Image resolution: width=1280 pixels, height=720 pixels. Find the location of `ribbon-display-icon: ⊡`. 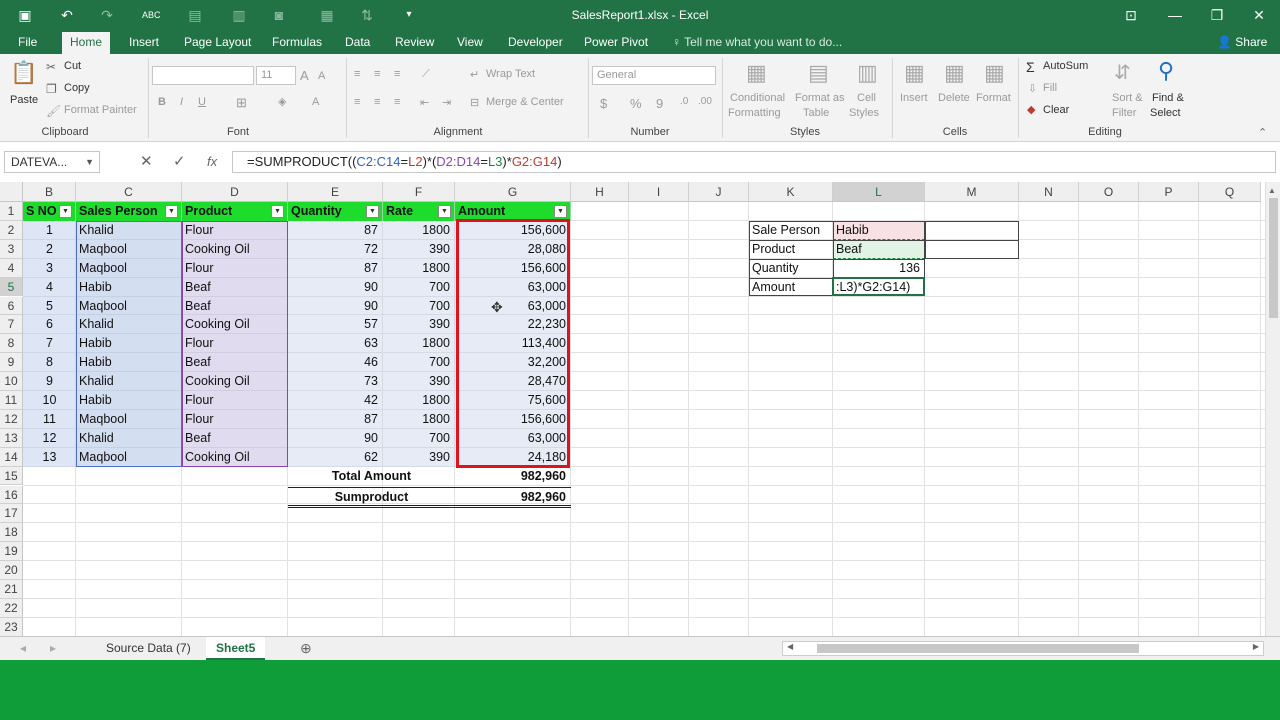

ribbon-display-icon: ⊡ is located at coordinates (1131, 15).